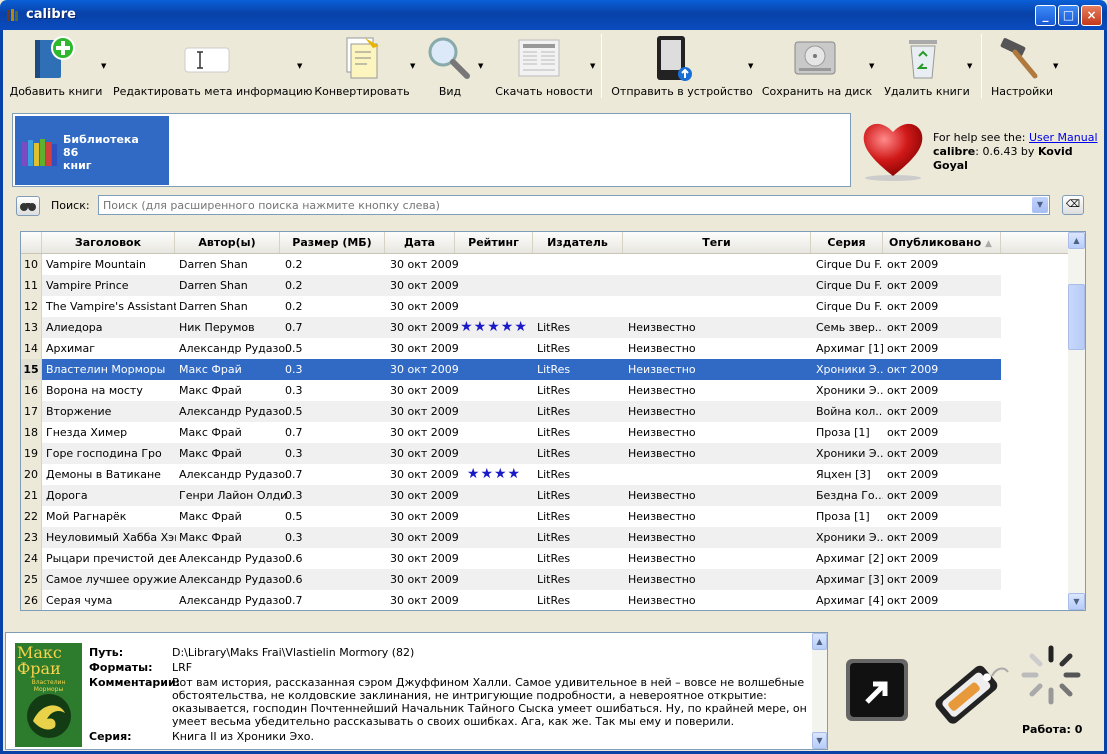 This screenshot has width=1107, height=754. Describe the element at coordinates (580, 285) in the screenshot. I see `cell-publisher` at that location.